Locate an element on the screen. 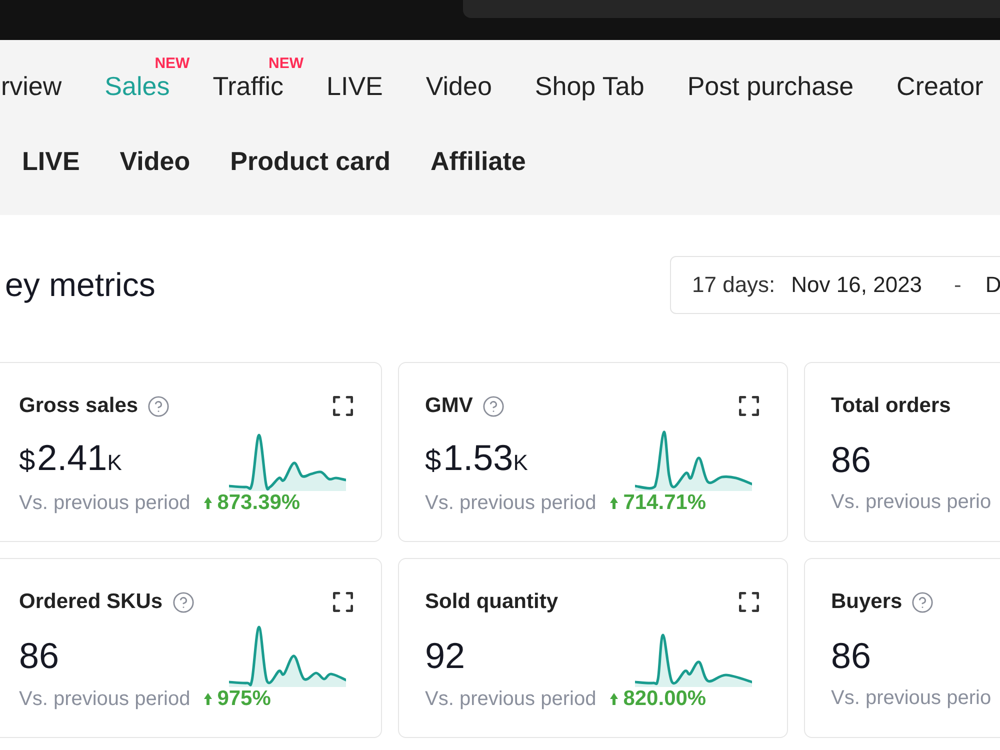 This screenshot has height=750, width=1000. metric-title: Buyers is located at coordinates (866, 602).